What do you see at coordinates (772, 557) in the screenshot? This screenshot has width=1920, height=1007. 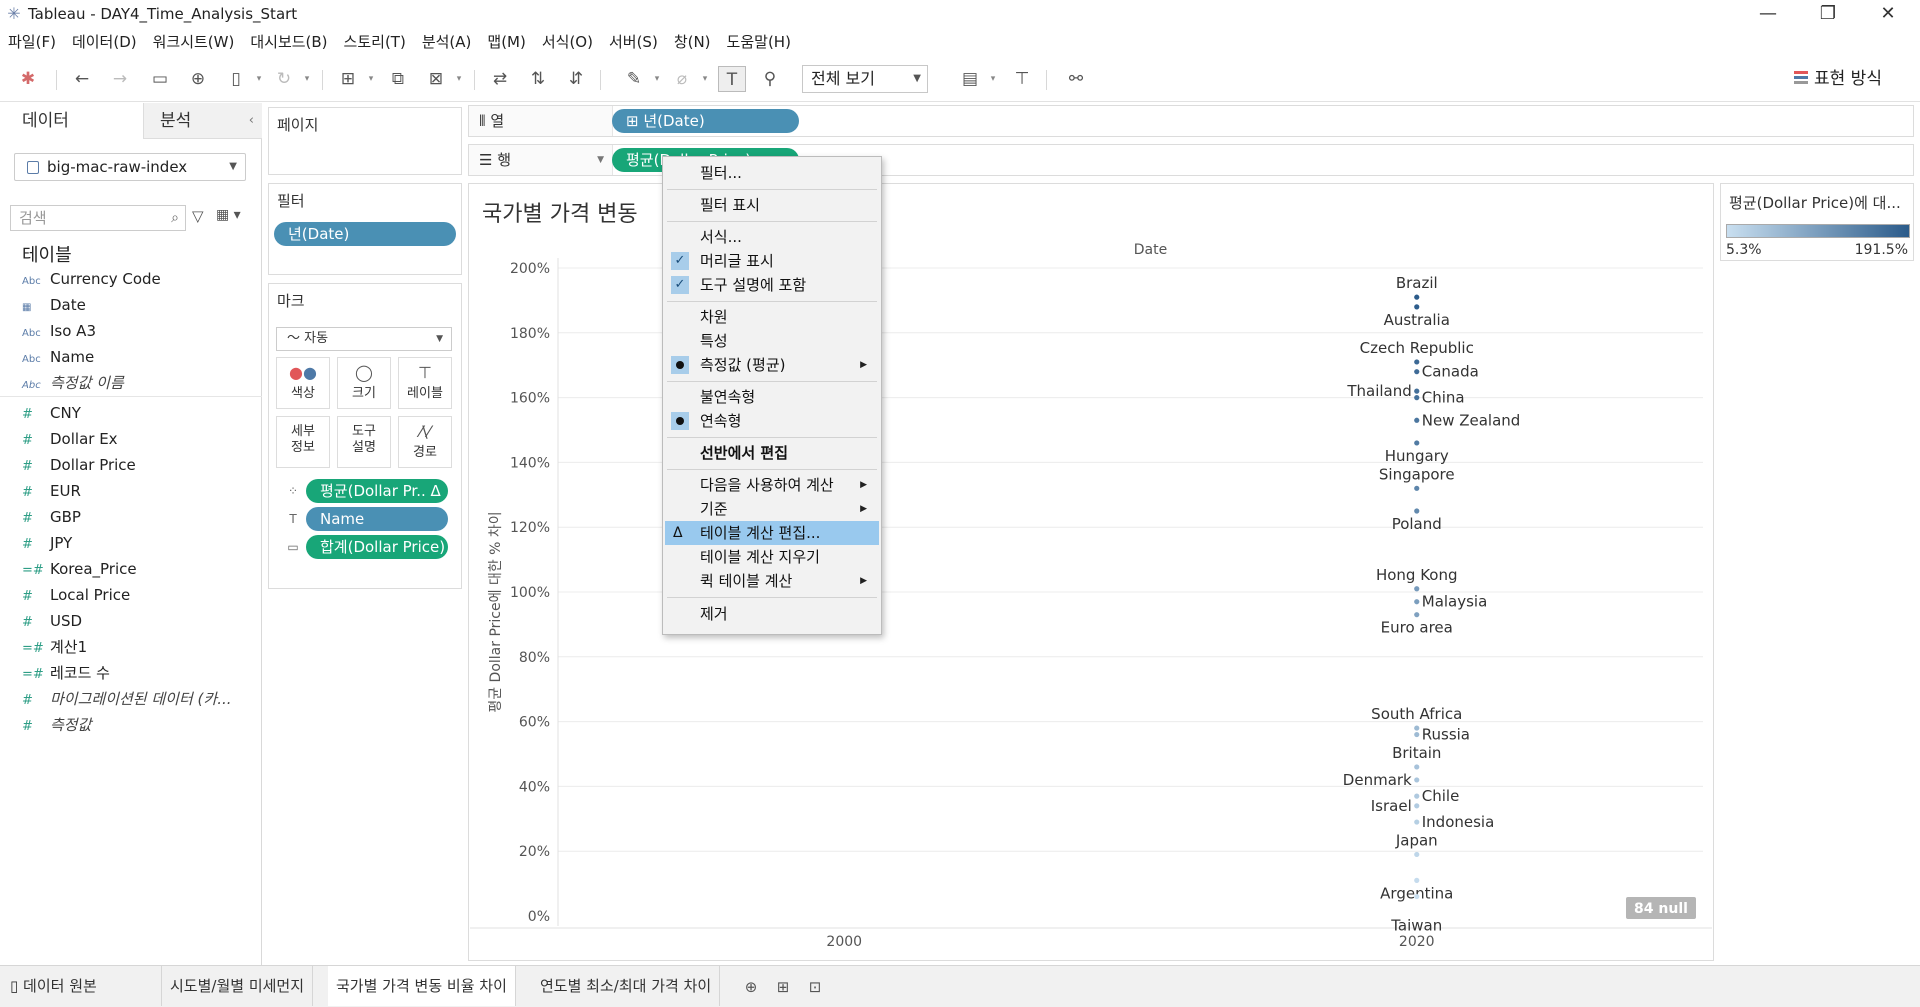 I see `menu-item-clear-table-calculation: 테이블 계산 지우기` at bounding box center [772, 557].